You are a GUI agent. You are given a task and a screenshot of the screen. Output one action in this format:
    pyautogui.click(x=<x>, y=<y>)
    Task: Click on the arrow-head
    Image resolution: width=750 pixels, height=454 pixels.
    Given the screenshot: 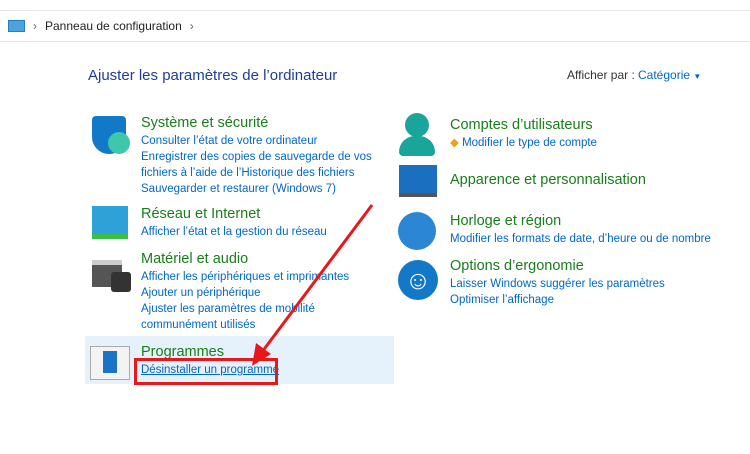 What is the action you would take?
    pyautogui.click(x=261, y=354)
    